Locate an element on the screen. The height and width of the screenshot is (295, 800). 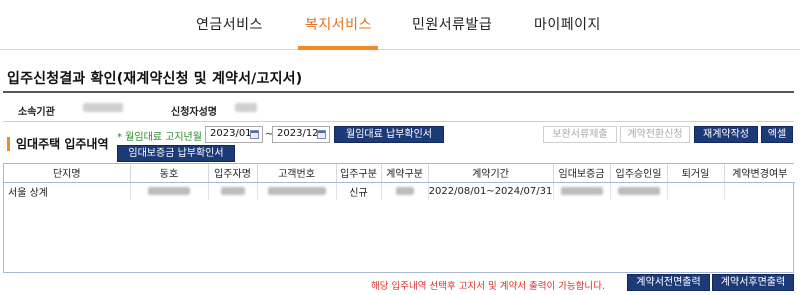
column-header: 입주자명 is located at coordinates (233, 173).